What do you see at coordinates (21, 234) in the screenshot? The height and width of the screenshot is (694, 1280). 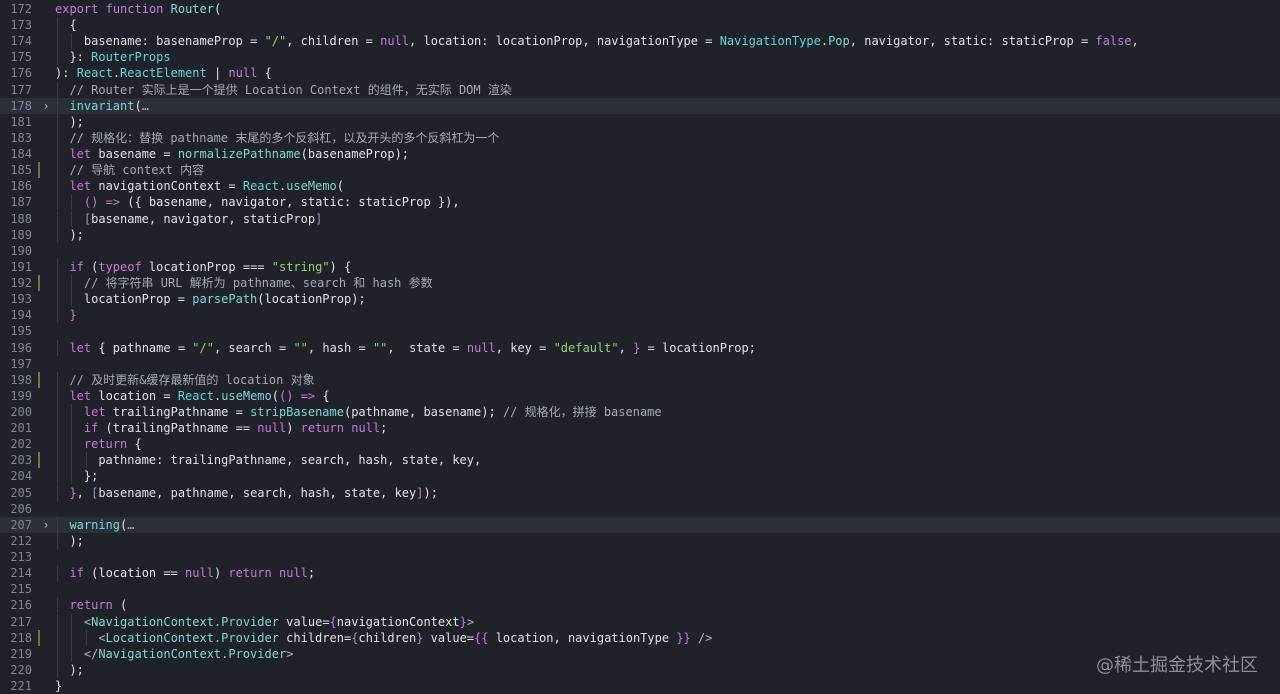 I see `line-number: 189` at bounding box center [21, 234].